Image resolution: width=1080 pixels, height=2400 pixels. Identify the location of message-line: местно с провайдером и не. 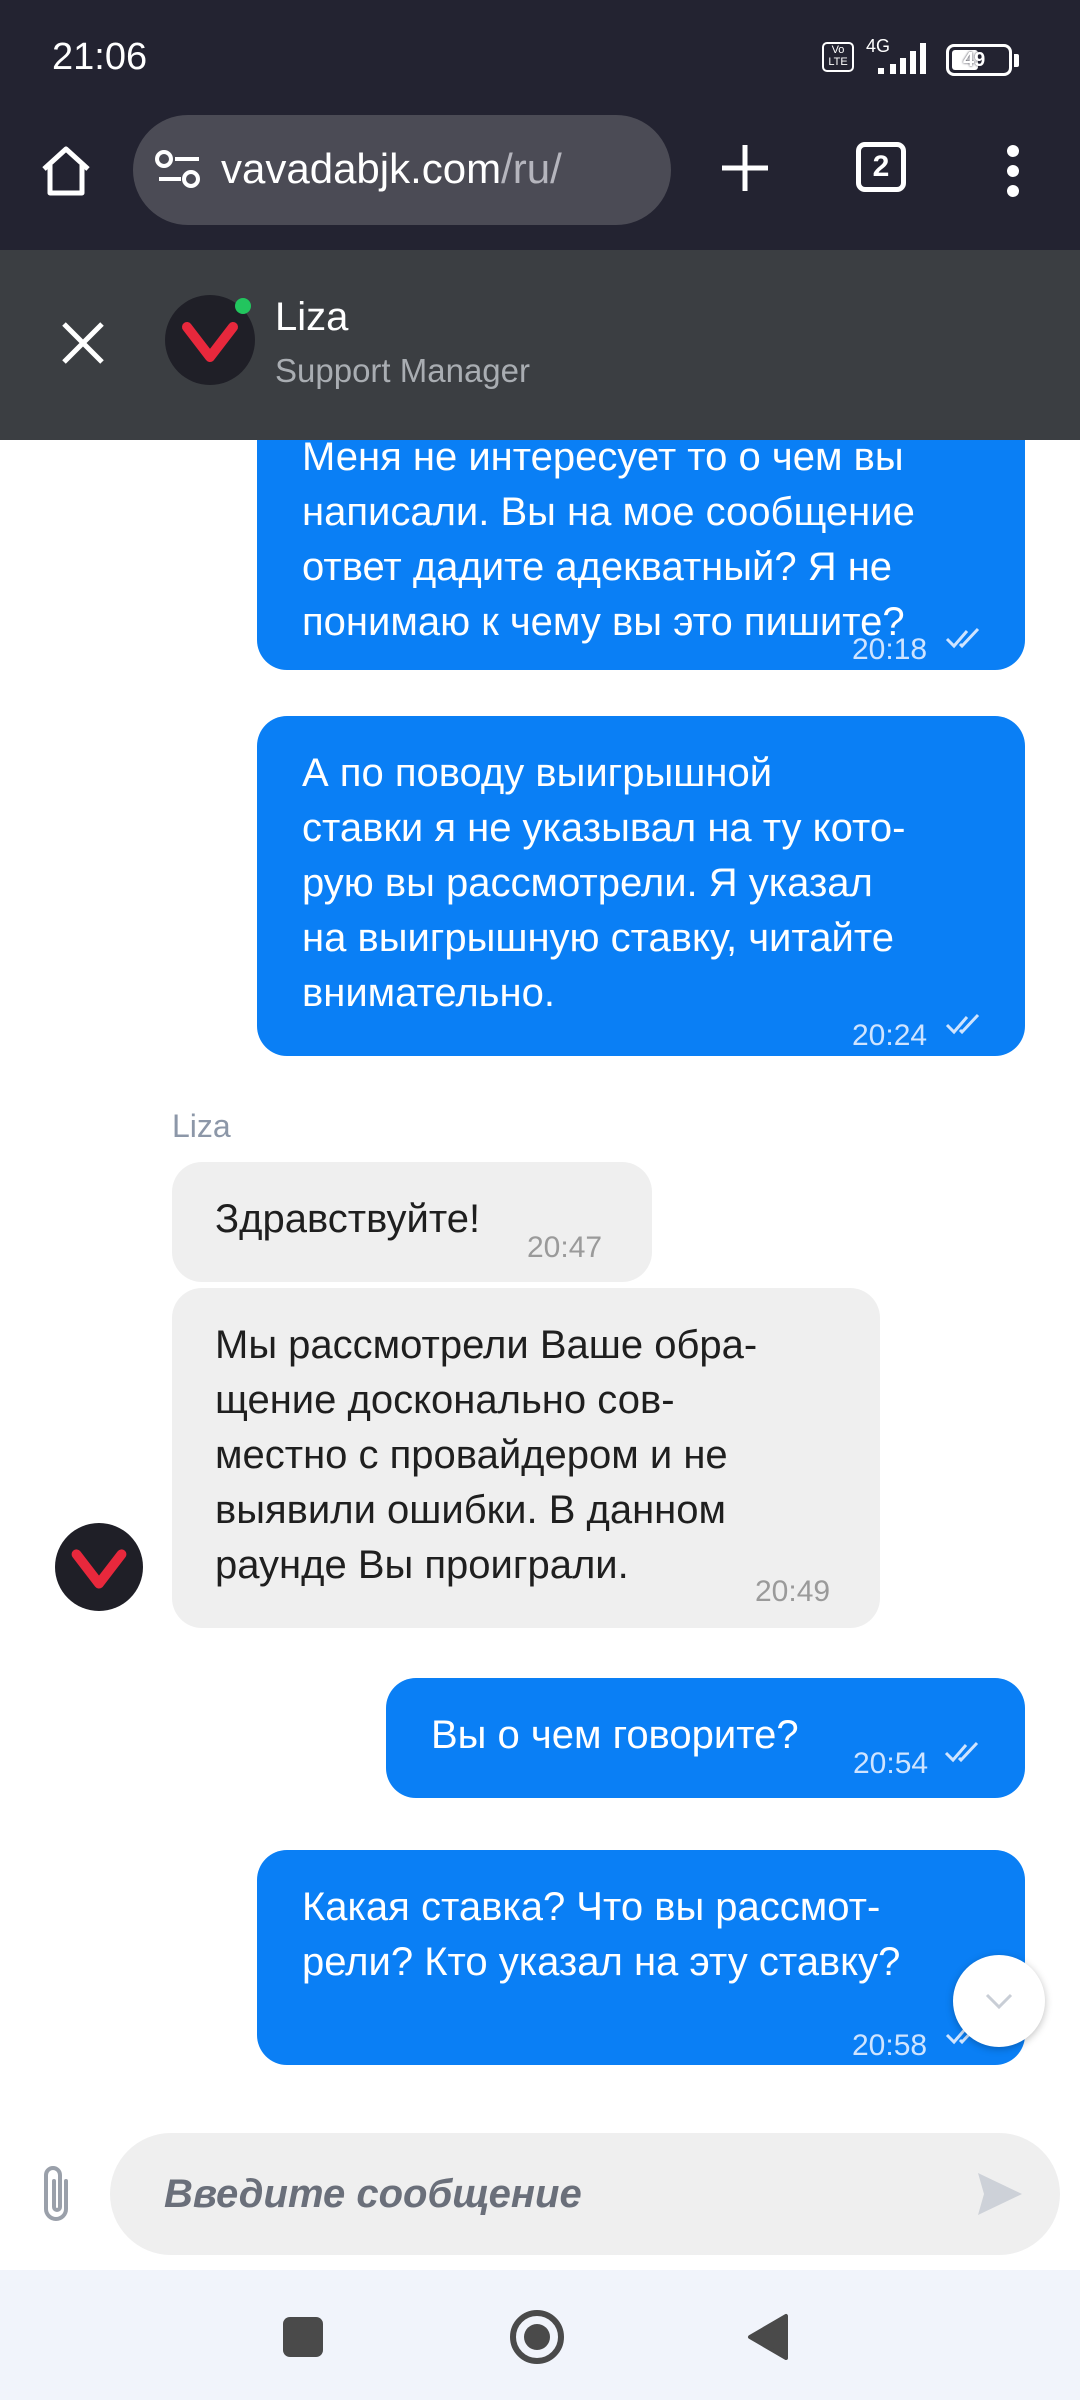
(471, 1455).